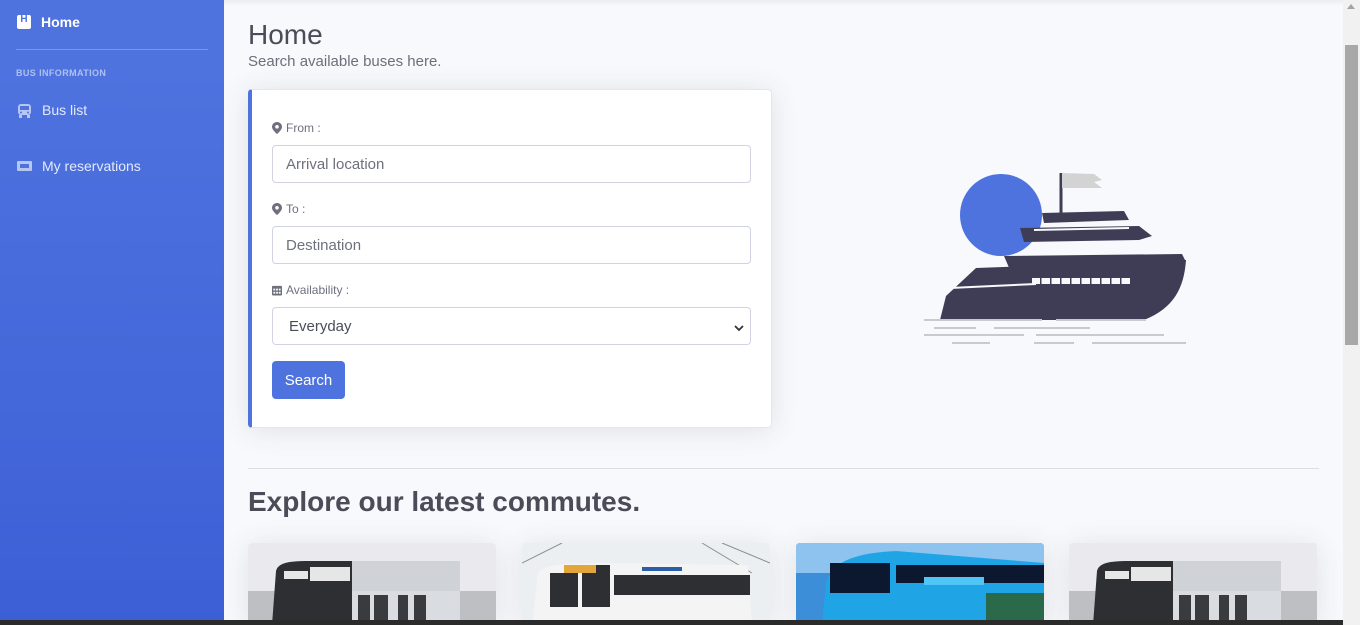 This screenshot has height=625, width=1360. What do you see at coordinates (112, 49) in the screenshot?
I see `sidebar-divider` at bounding box center [112, 49].